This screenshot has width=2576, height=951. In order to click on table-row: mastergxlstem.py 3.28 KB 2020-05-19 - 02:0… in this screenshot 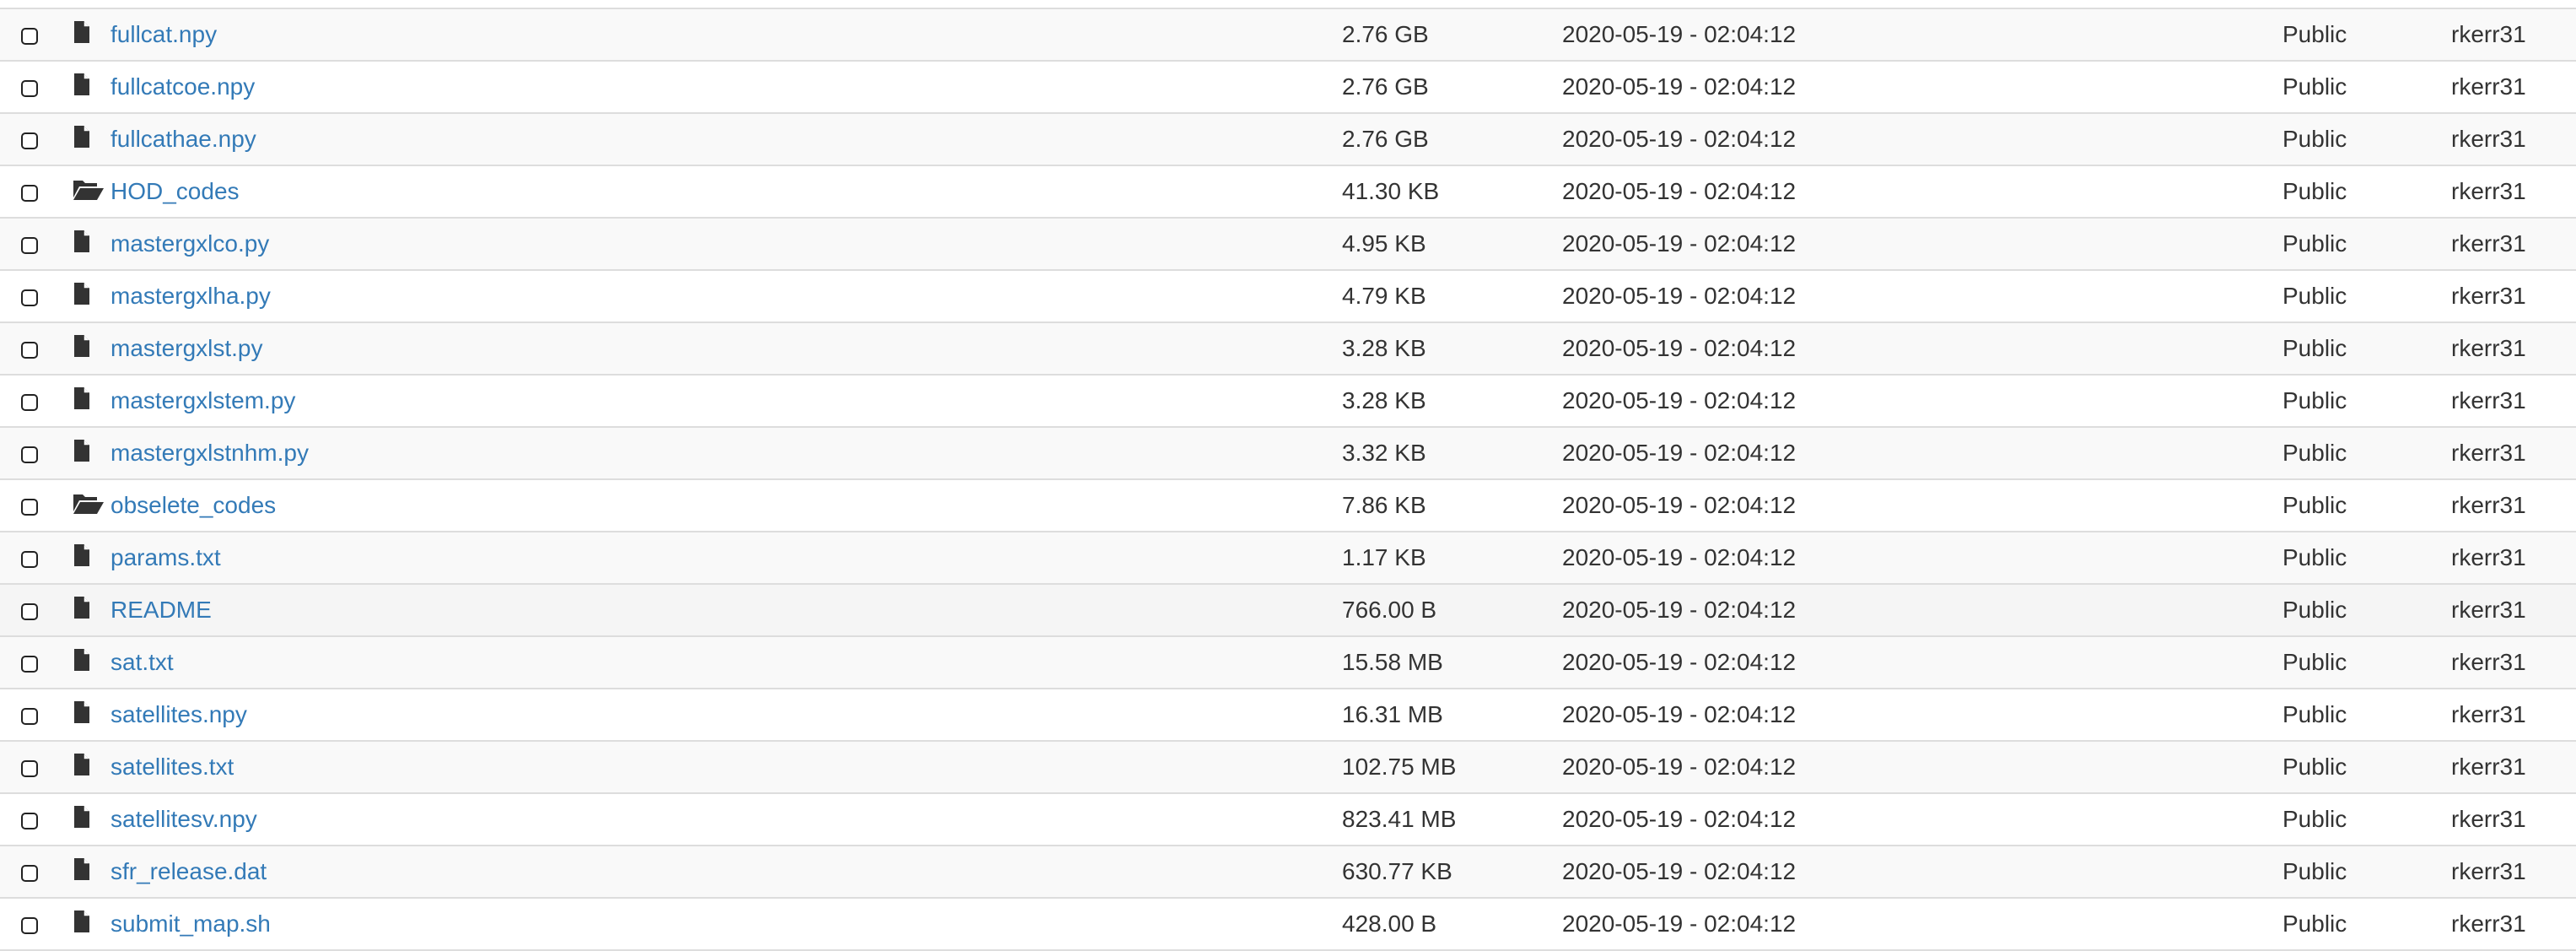, I will do `click(1288, 402)`.